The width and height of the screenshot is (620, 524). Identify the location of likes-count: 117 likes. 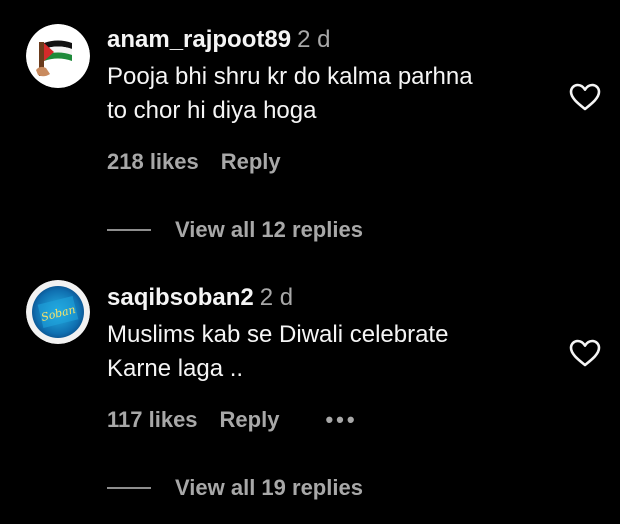
(152, 419).